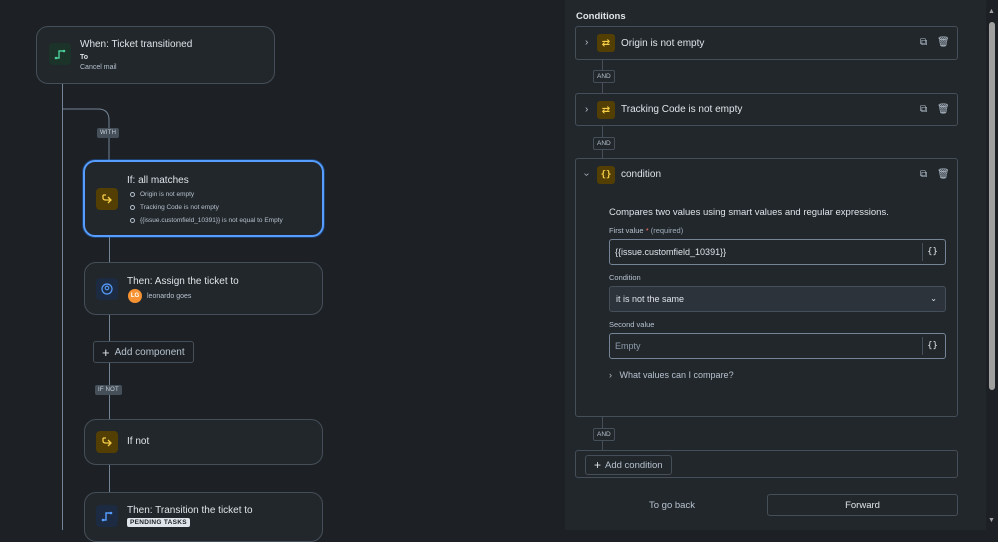  I want to click on add-component-label: Add component, so click(149, 352).